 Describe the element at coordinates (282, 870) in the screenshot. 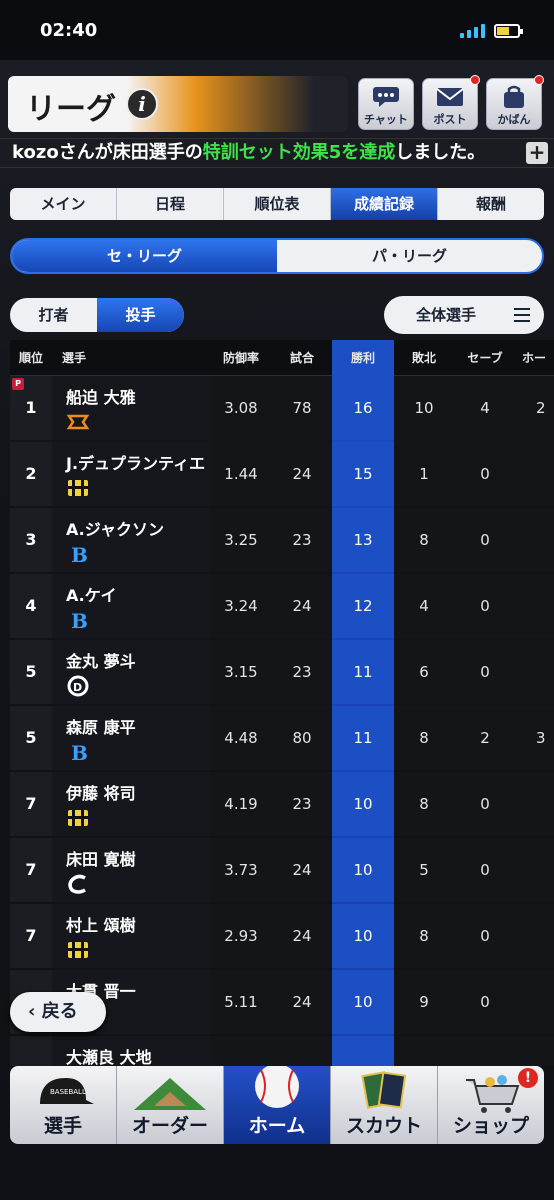

I see `table-row: 7 床田 寛樹 3.73 24 10 5 0` at that location.